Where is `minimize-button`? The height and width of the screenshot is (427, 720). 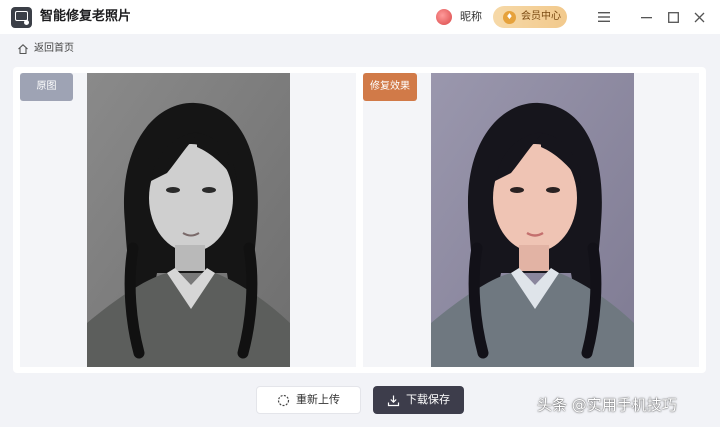 minimize-button is located at coordinates (646, 17).